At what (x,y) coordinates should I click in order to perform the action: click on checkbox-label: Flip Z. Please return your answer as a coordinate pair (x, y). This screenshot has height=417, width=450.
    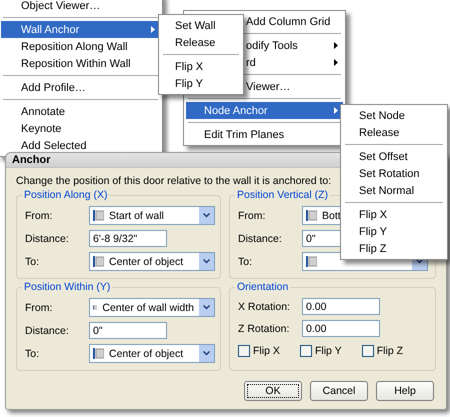
    Looking at the image, I should click on (389, 351).